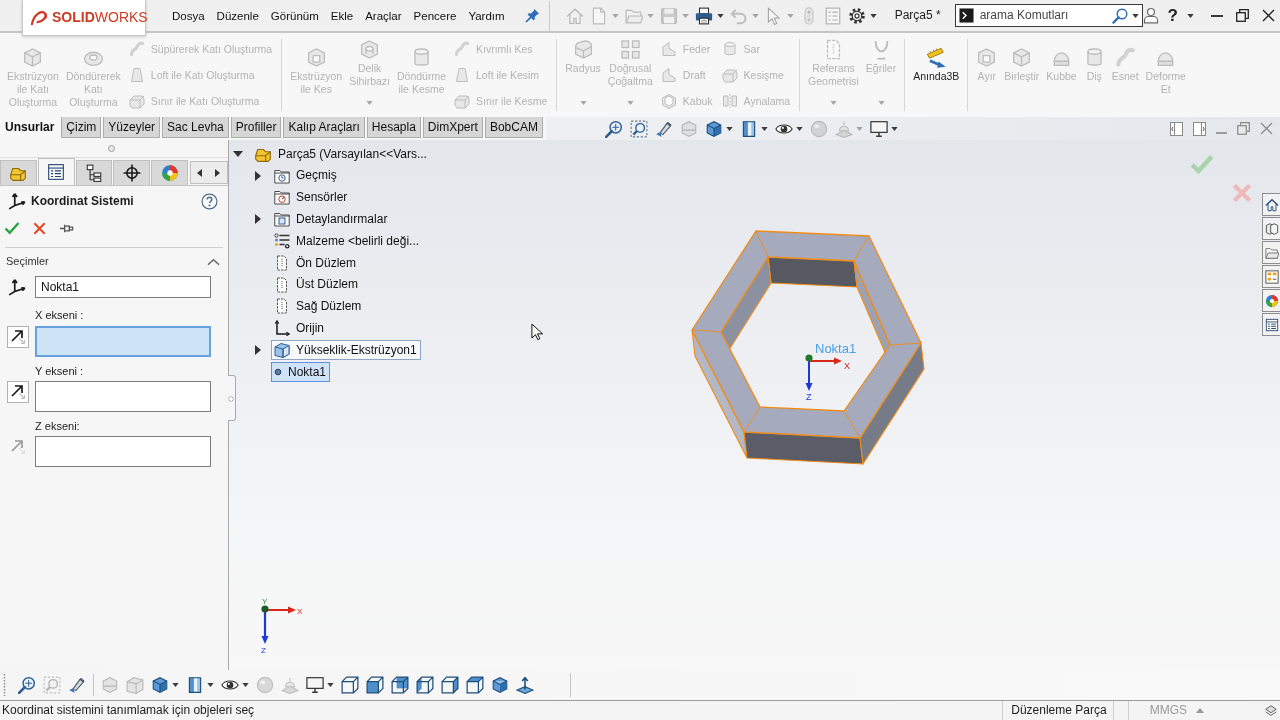  I want to click on tree-item: Nokta1, so click(301, 371).